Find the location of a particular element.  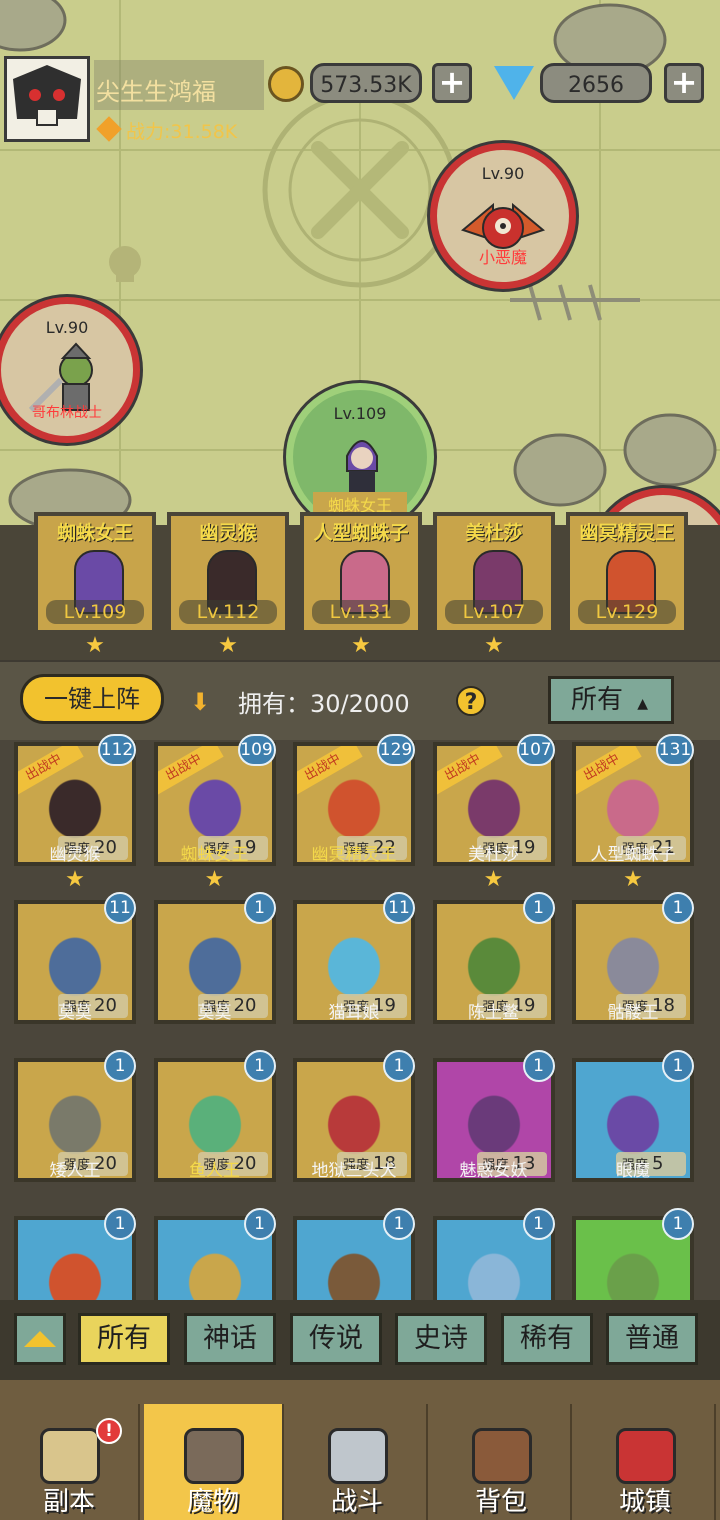

monster-name: 魅惑女妖 is located at coordinates (493, 1171).